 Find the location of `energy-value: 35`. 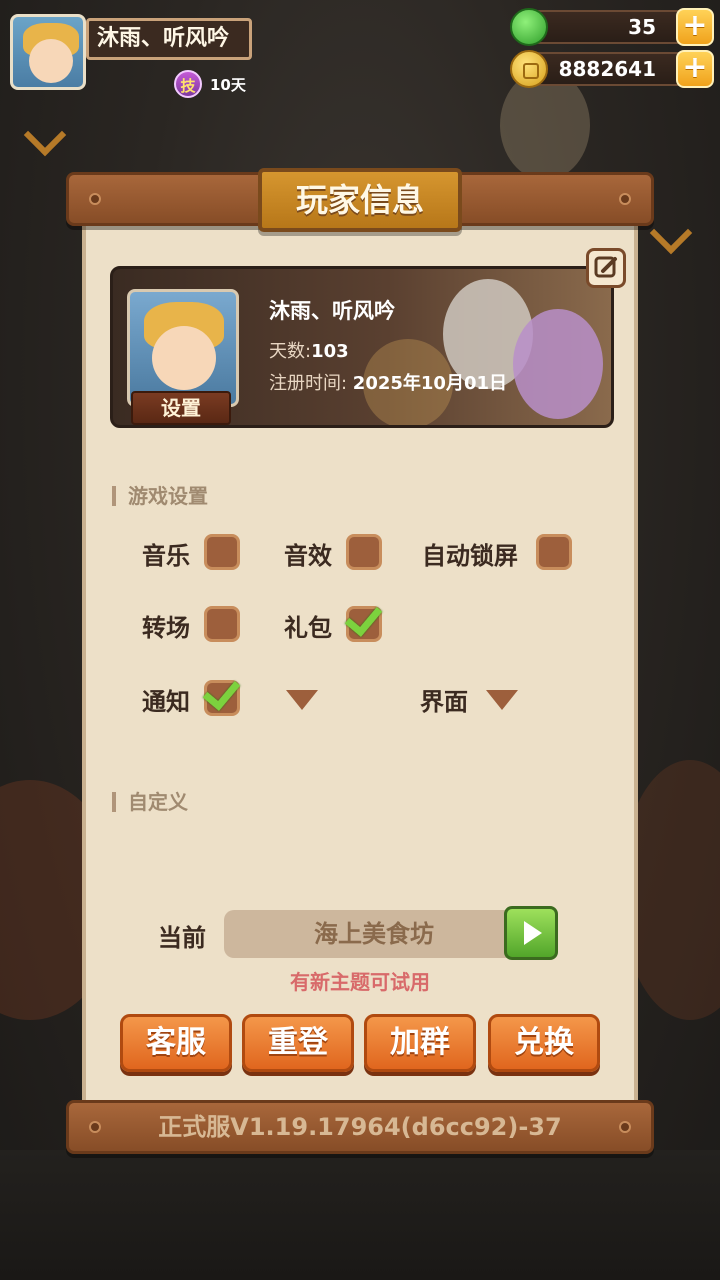

energy-value: 35 is located at coordinates (642, 27).